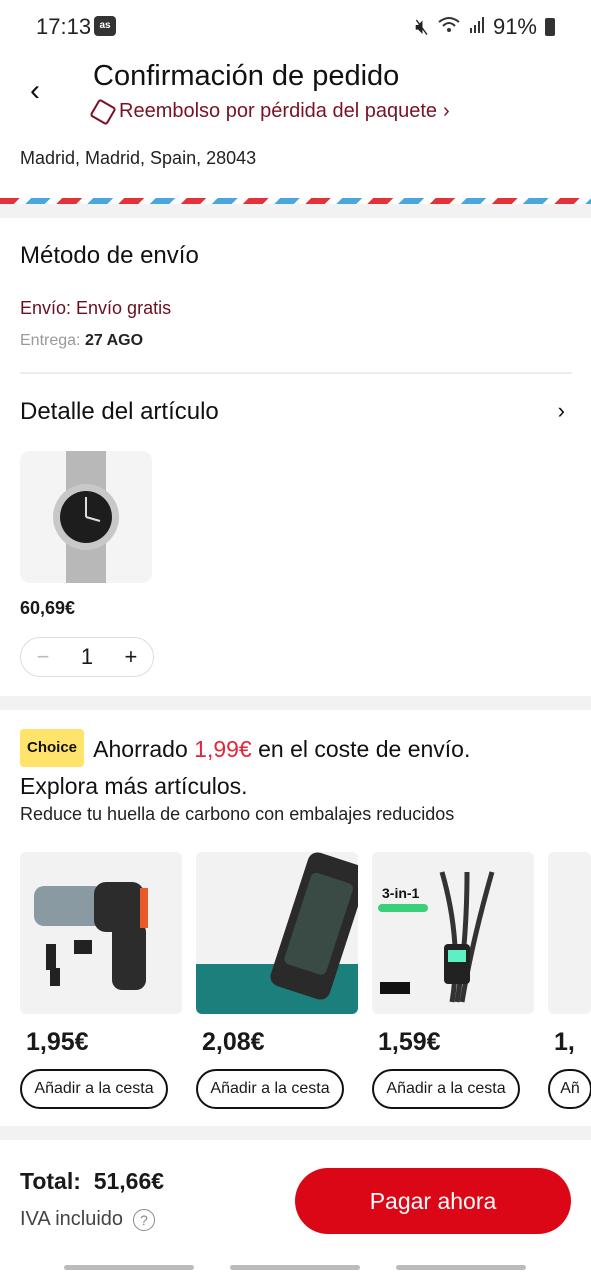 This screenshot has height=1280, width=591. What do you see at coordinates (140, 749) in the screenshot?
I see `saved-prefix: Ahorrado` at bounding box center [140, 749].